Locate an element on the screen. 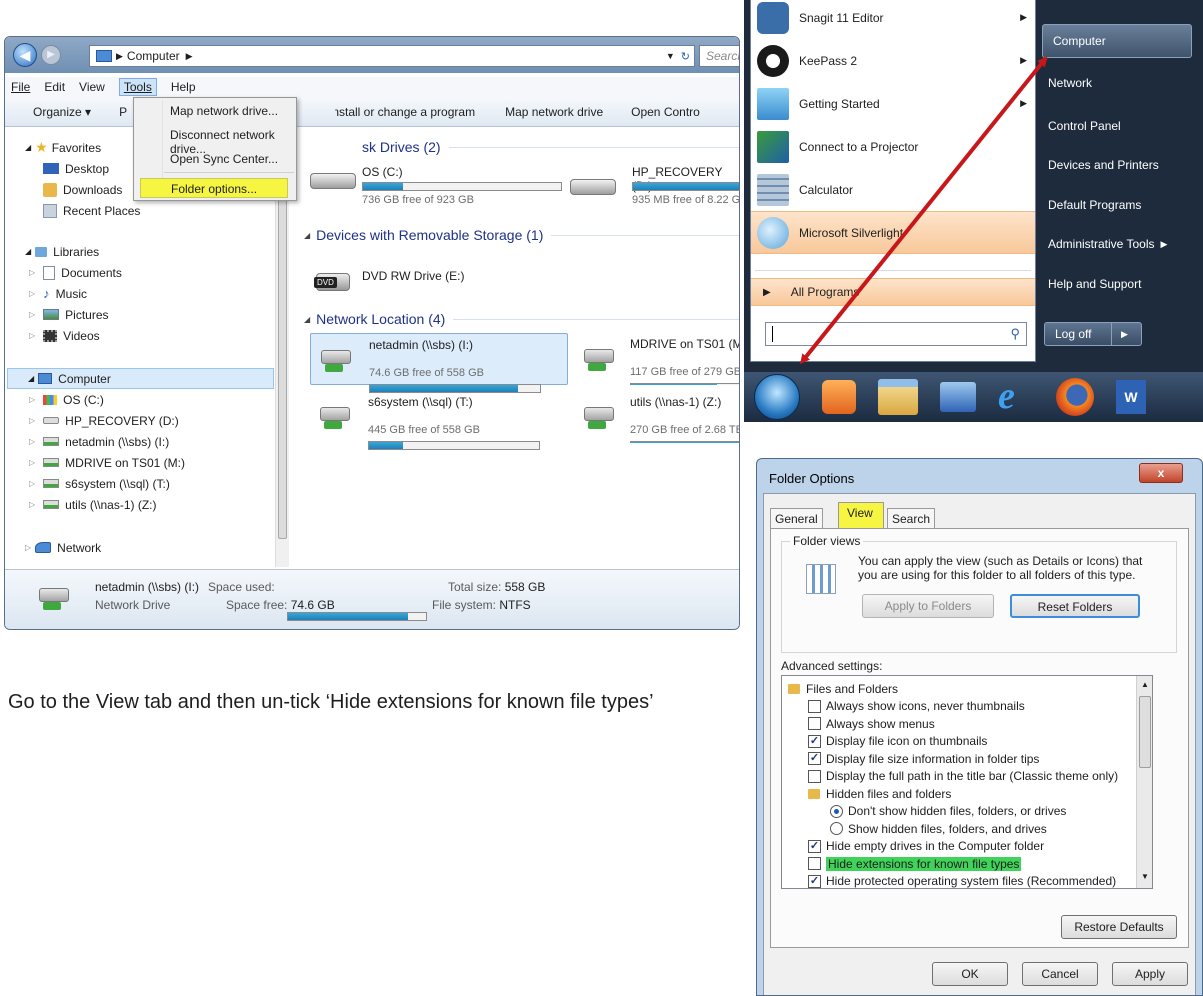 This screenshot has height=996, width=1203. settings-checkbox: Always show menus is located at coordinates (961, 724).